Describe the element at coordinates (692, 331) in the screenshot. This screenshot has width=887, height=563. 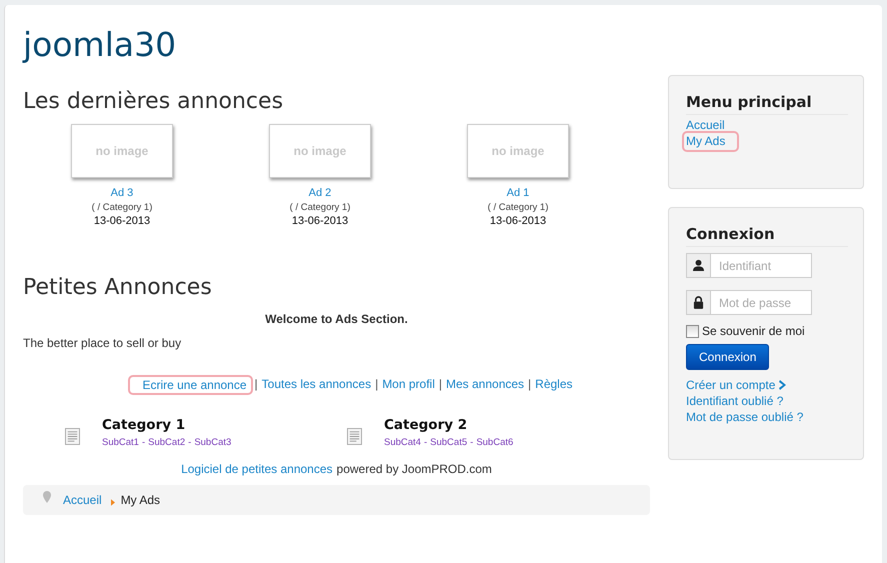
I see `checkbox` at that location.